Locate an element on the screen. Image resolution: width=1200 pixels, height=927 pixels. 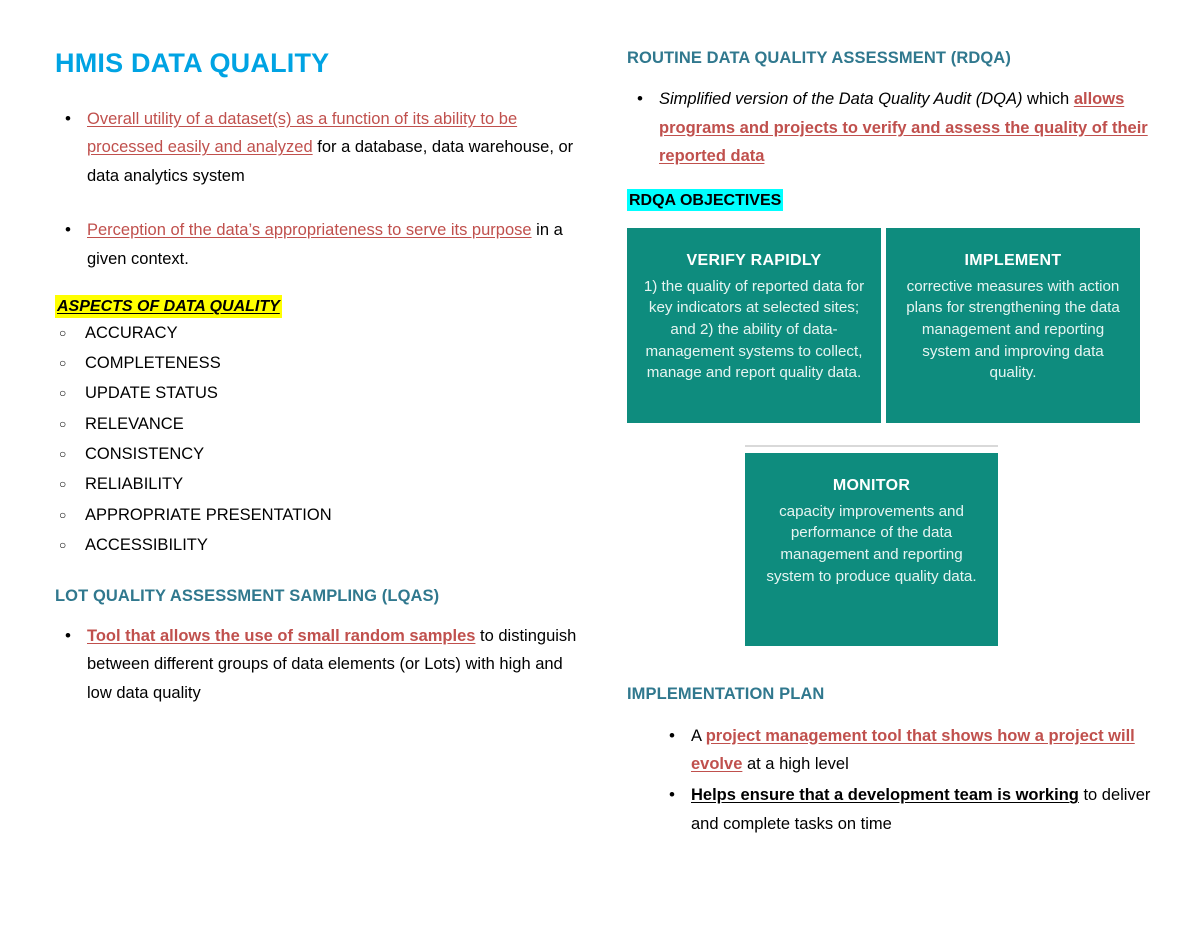
plan1-lead: A is located at coordinates (698, 735).